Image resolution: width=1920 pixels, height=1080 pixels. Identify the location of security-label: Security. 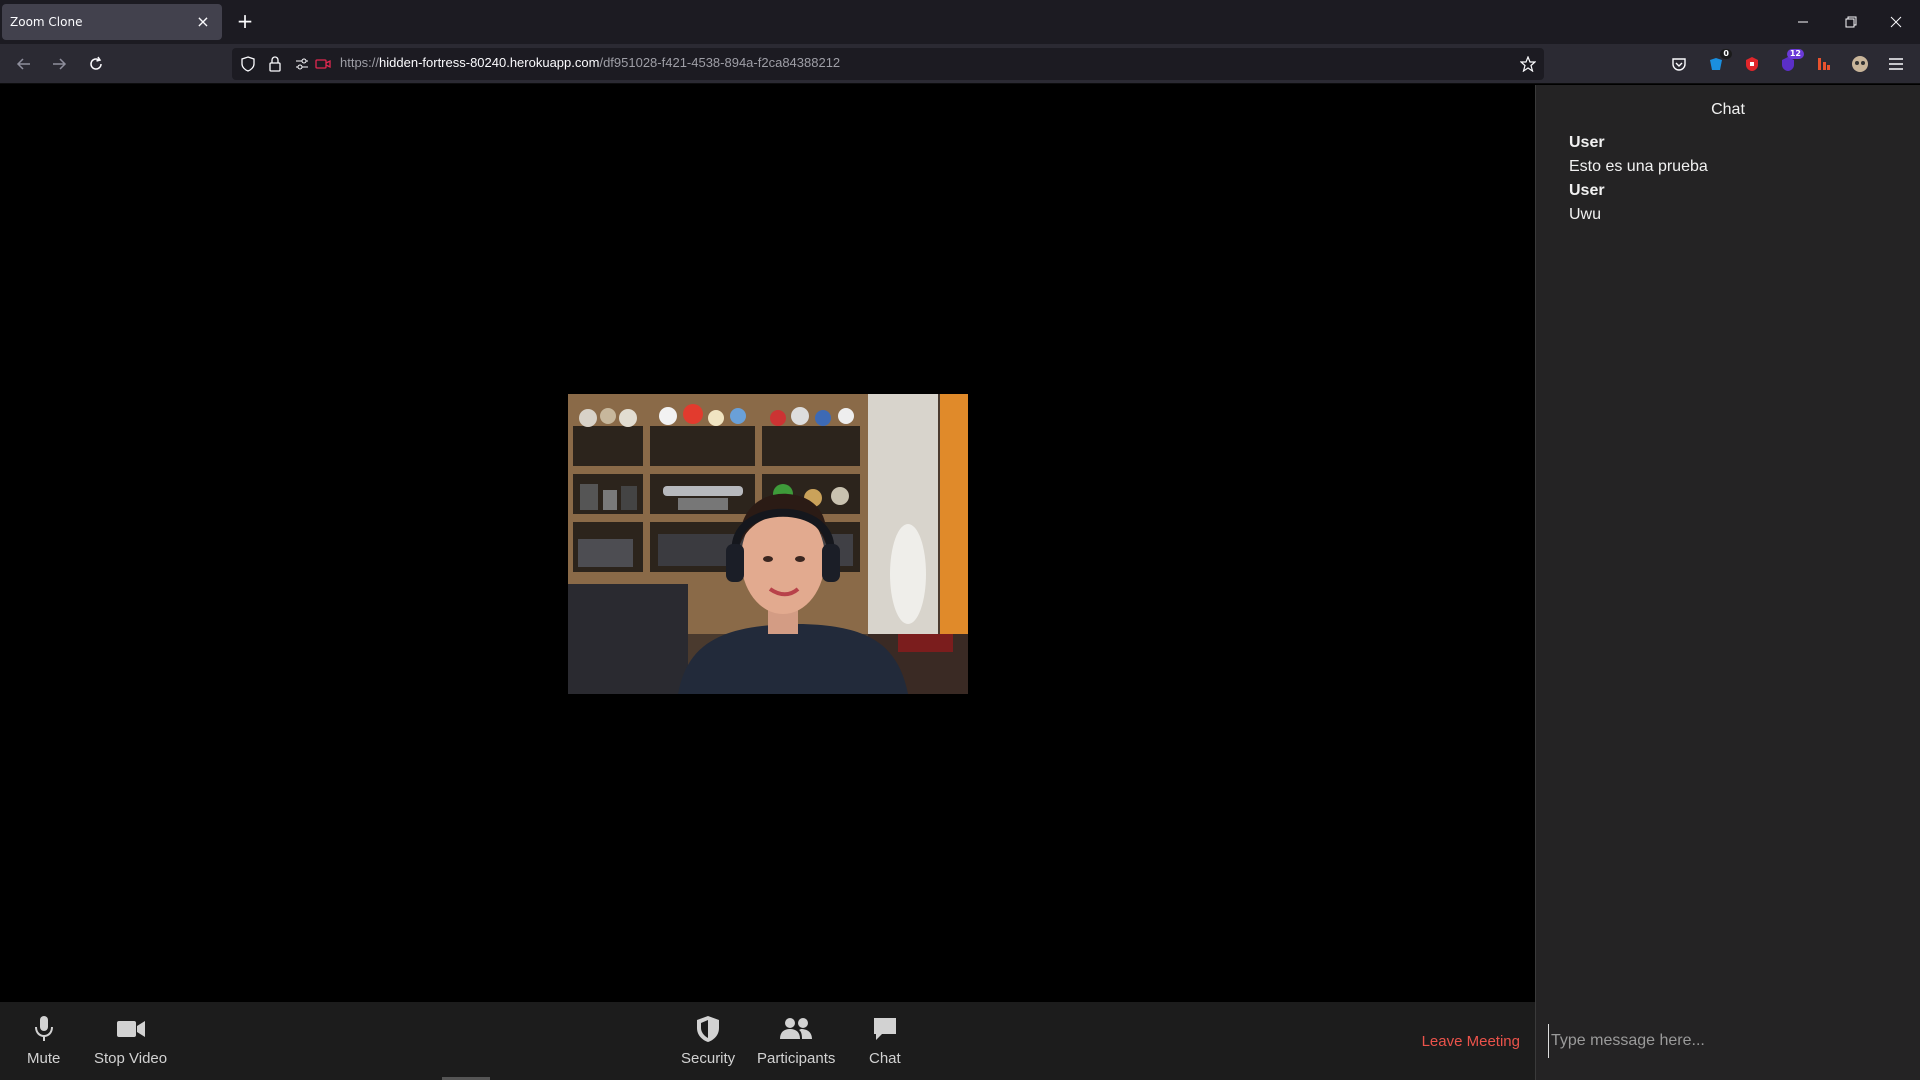
(708, 1058).